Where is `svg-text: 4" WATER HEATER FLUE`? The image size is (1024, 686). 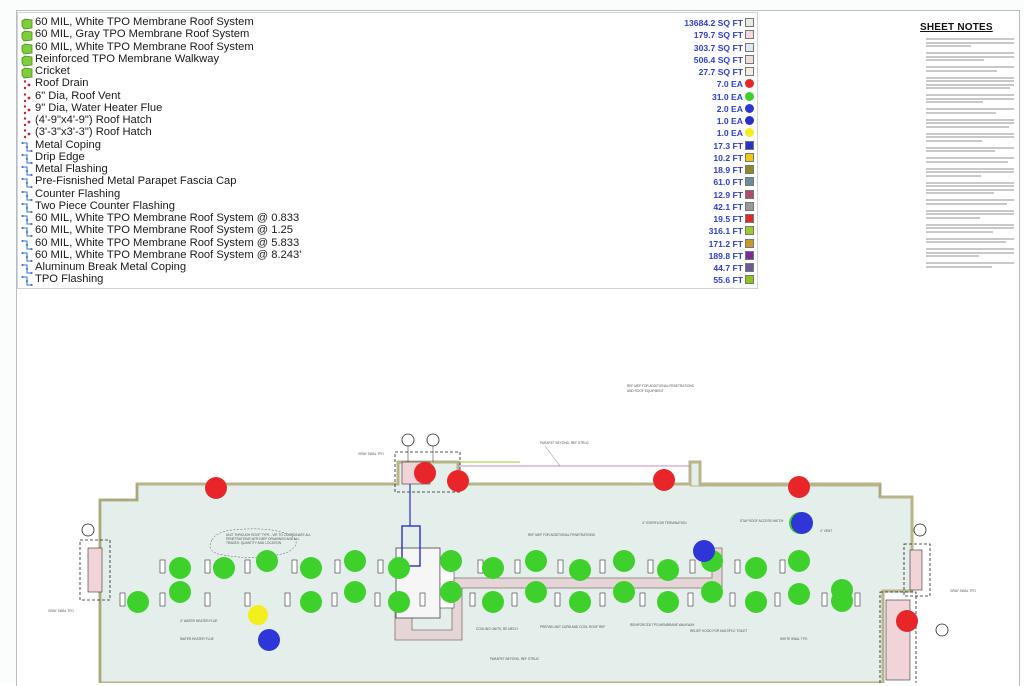 svg-text: 4" WATER HEATER FLUE is located at coordinates (199, 621).